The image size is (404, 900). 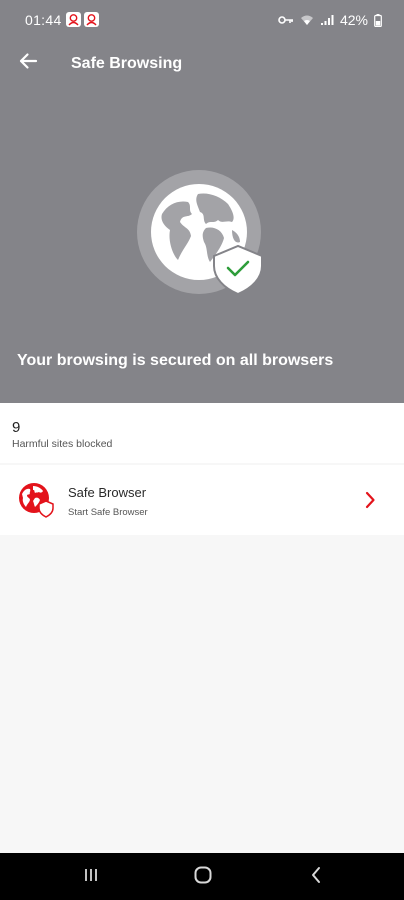 I want to click on recents-button, so click(x=91, y=877).